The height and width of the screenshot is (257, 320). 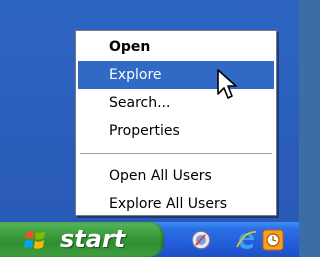 What do you see at coordinates (273, 240) in the screenshot?
I see `media-player-icon` at bounding box center [273, 240].